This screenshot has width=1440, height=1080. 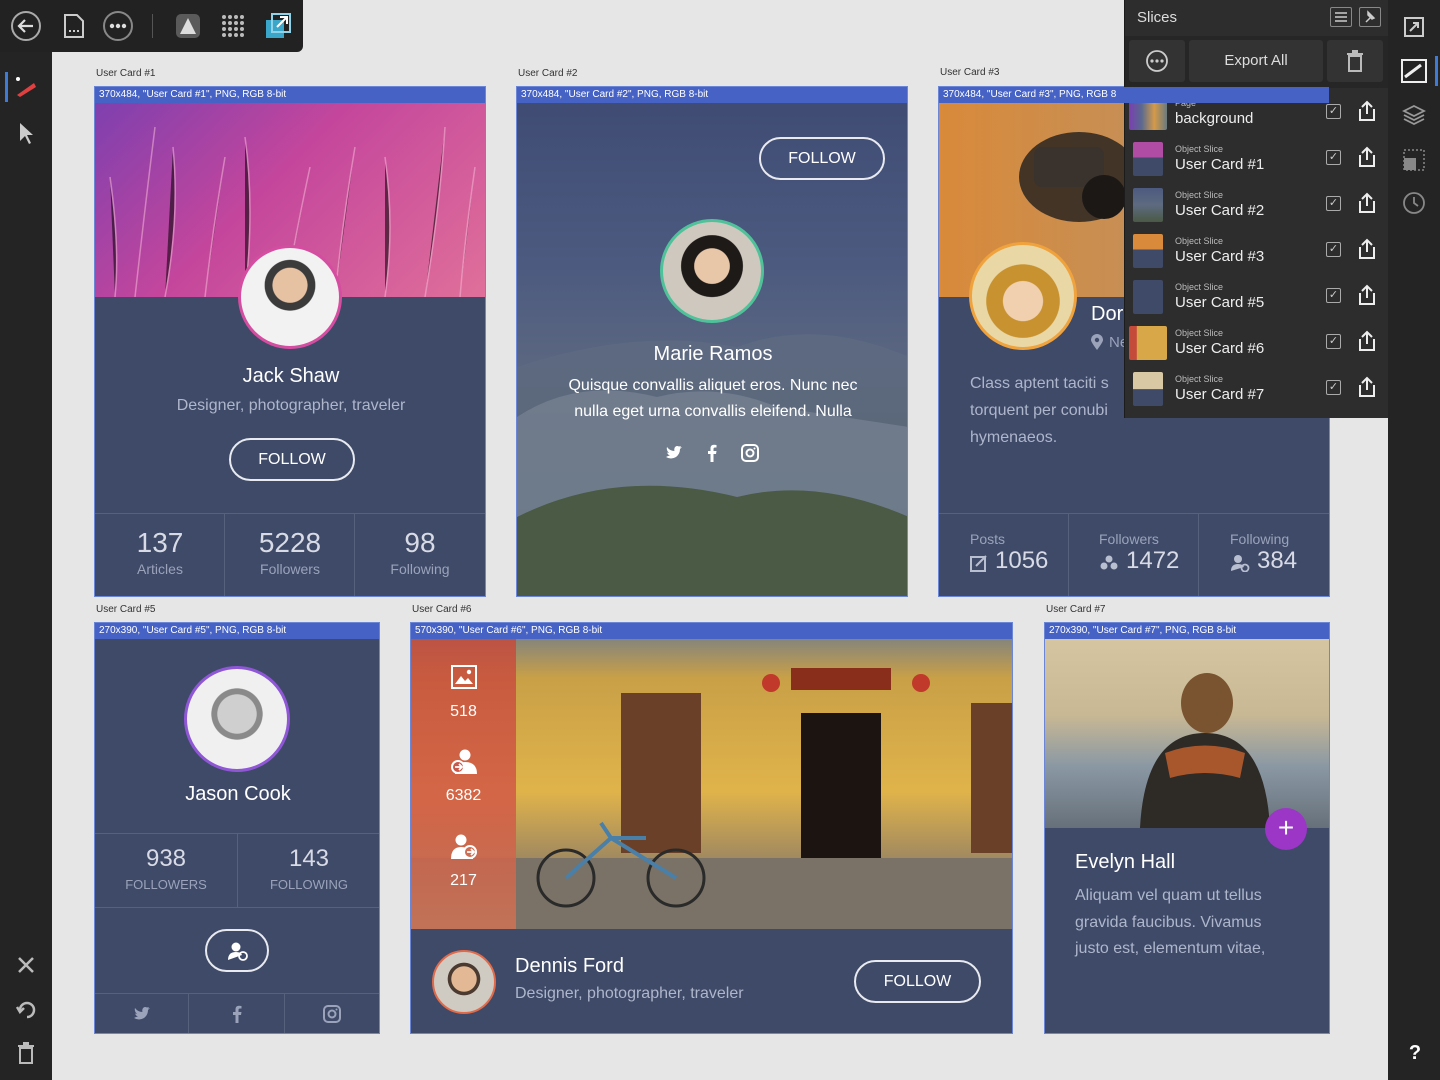 I want to click on history-icon, so click(x=1414, y=203).